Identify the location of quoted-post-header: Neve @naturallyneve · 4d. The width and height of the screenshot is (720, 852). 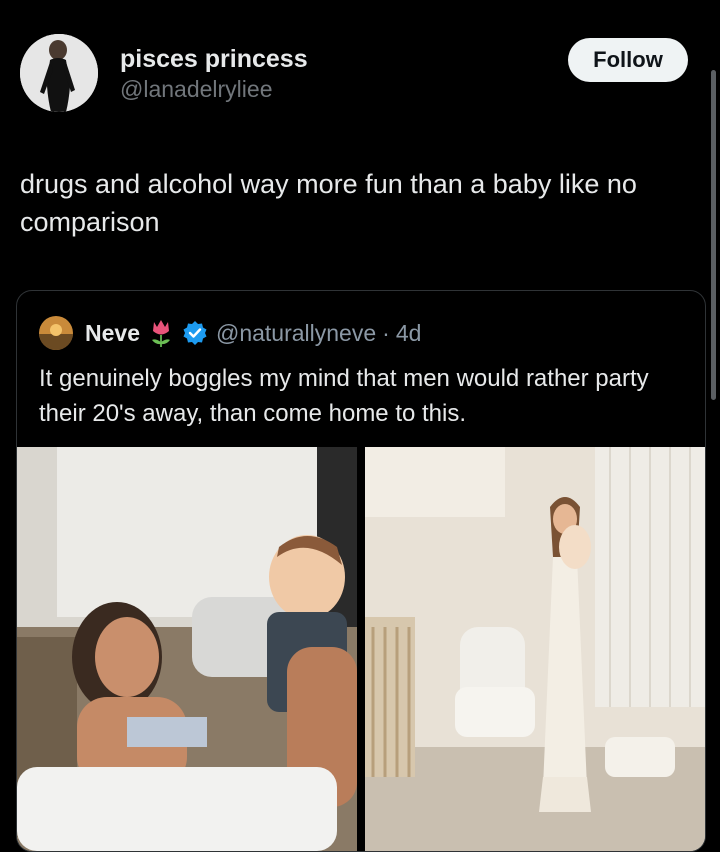
(230, 333).